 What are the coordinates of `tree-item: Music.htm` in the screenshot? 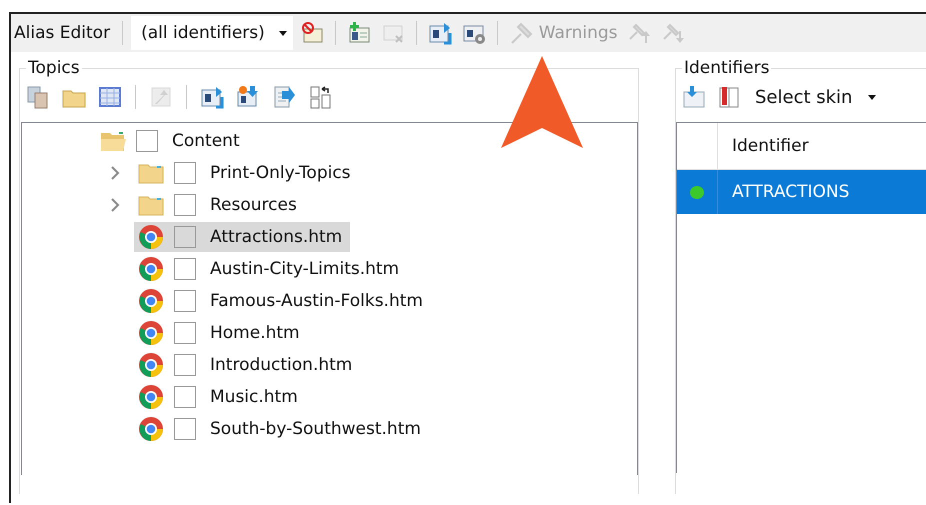 It's located at (220, 397).